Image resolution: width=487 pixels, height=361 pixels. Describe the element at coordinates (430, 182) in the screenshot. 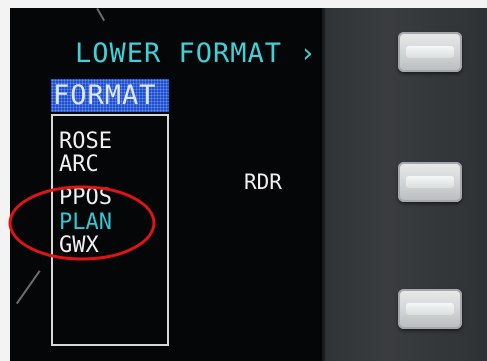

I see `line-select-key-middle` at that location.